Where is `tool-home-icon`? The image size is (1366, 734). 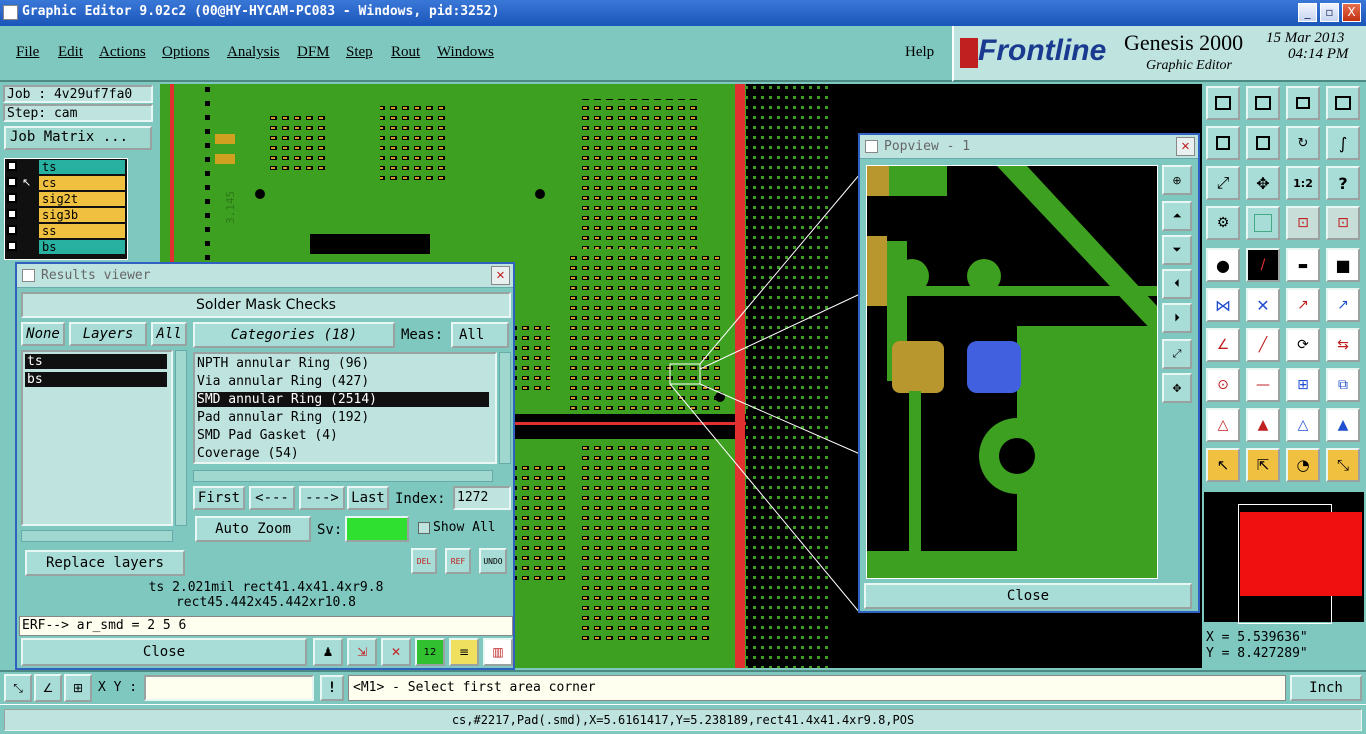
tool-home-icon is located at coordinates (1303, 103).